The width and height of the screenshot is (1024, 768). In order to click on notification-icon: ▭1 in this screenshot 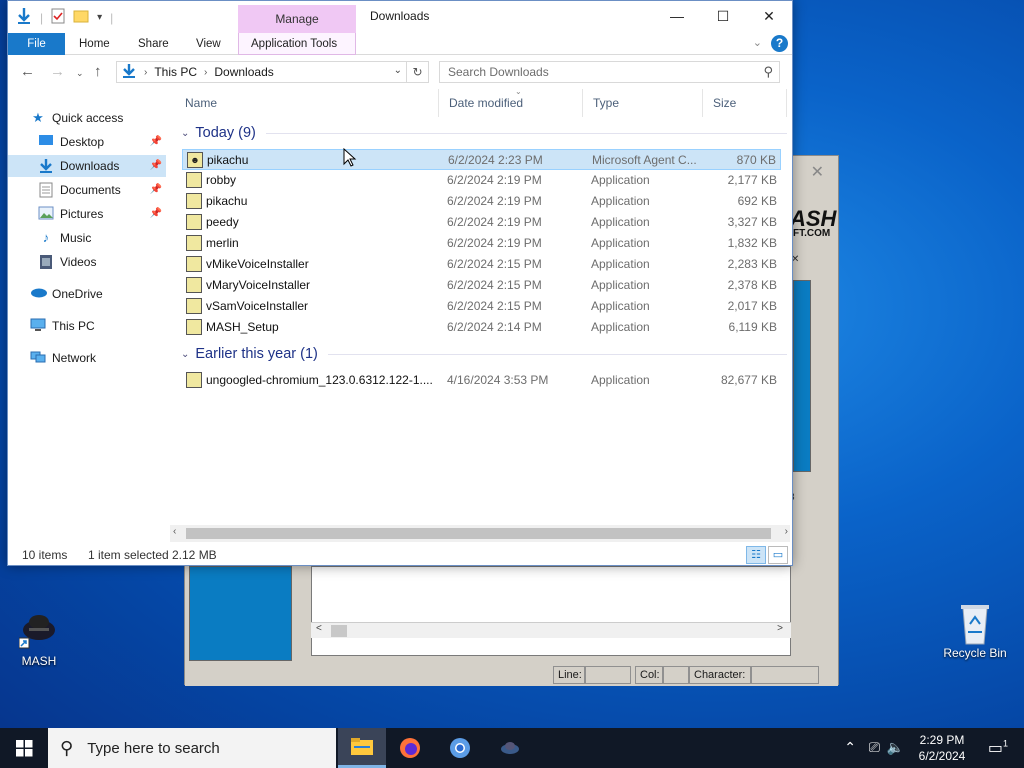, I will do `click(998, 748)`.